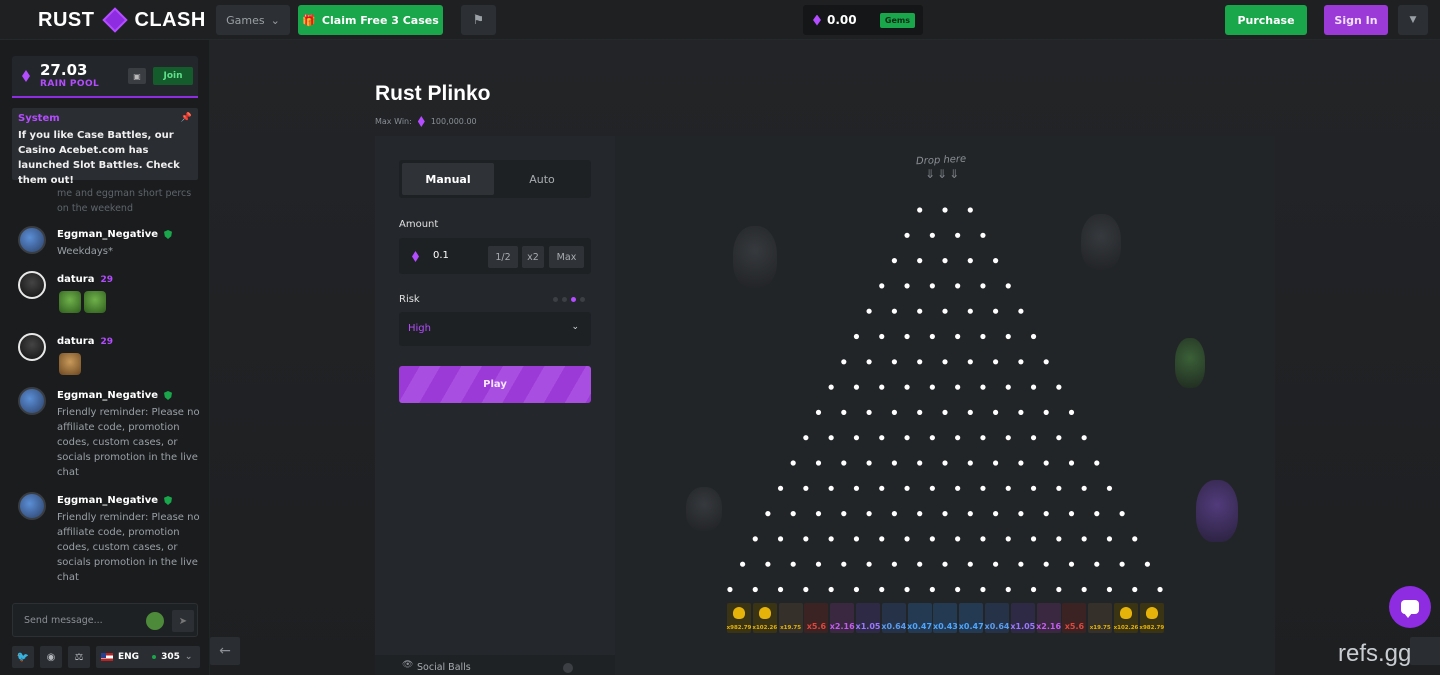  I want to click on multiplier-value: x5.6, so click(816, 626).